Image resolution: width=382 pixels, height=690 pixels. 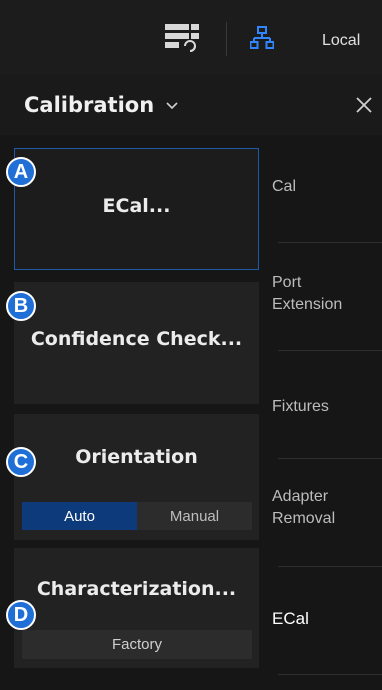 What do you see at coordinates (172, 106) in the screenshot?
I see `chevron-down-icon` at bounding box center [172, 106].